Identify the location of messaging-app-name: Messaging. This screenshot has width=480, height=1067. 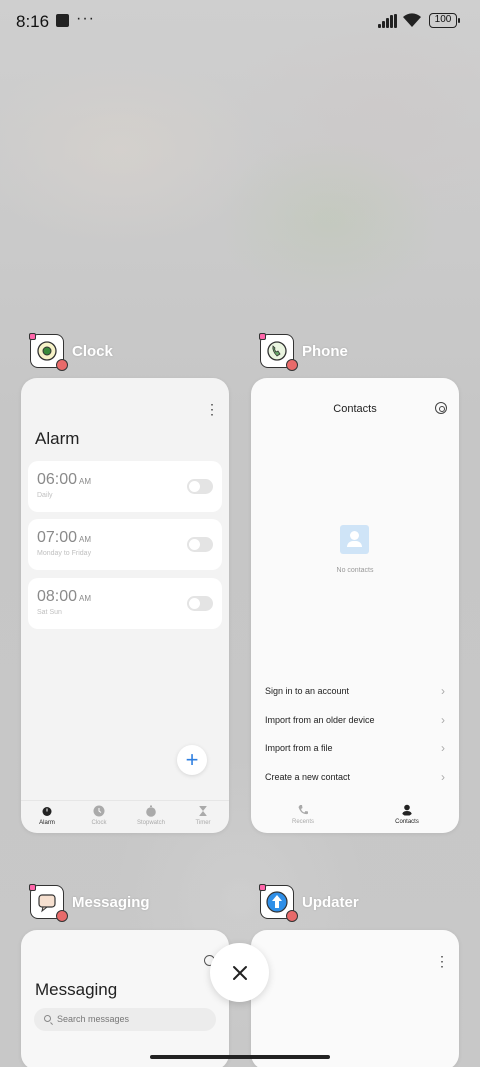
(111, 902).